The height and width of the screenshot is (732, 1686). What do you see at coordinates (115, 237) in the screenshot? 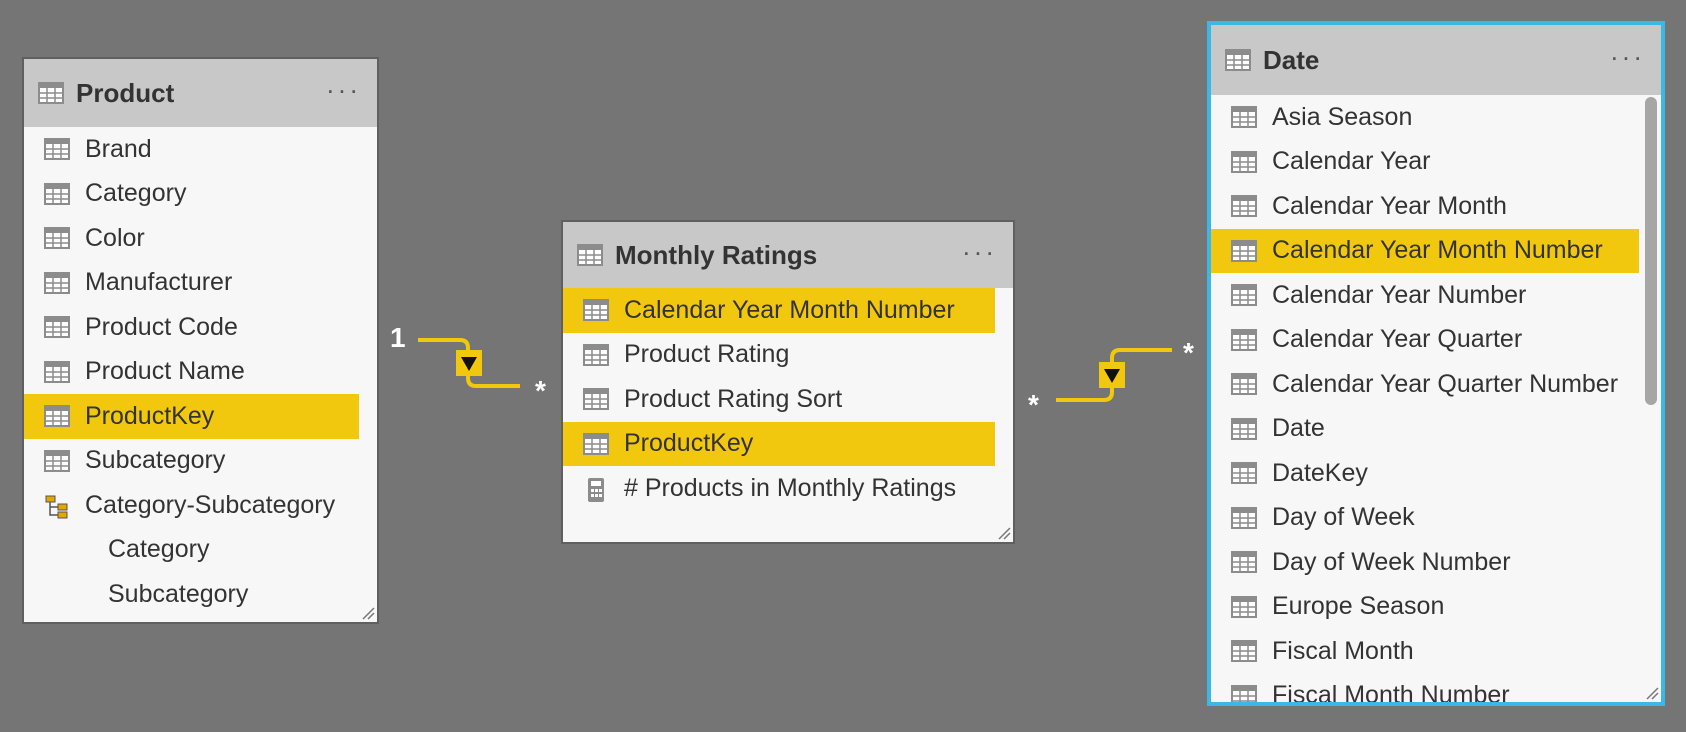
I see `field-label: Color` at bounding box center [115, 237].